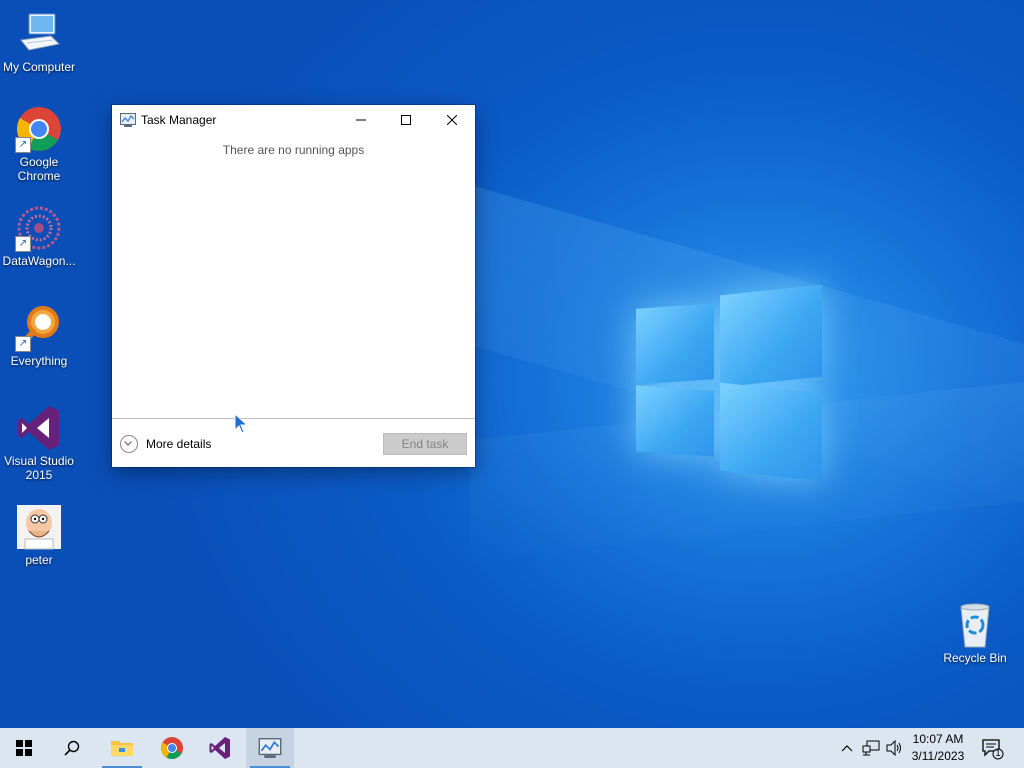 This screenshot has height=768, width=1024. Describe the element at coordinates (938, 739) in the screenshot. I see `clock-time: 10:07 AM` at that location.